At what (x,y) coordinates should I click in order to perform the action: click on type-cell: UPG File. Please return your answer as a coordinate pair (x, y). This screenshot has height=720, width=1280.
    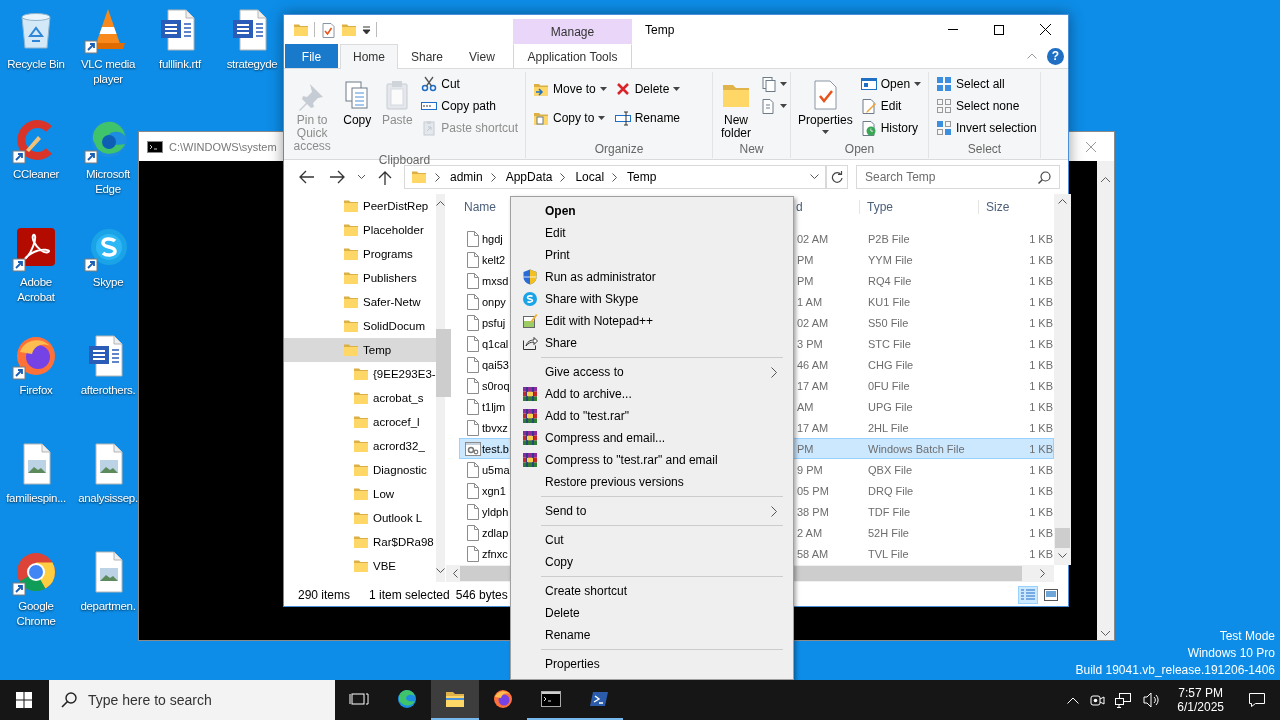
    Looking at the image, I should click on (890, 406).